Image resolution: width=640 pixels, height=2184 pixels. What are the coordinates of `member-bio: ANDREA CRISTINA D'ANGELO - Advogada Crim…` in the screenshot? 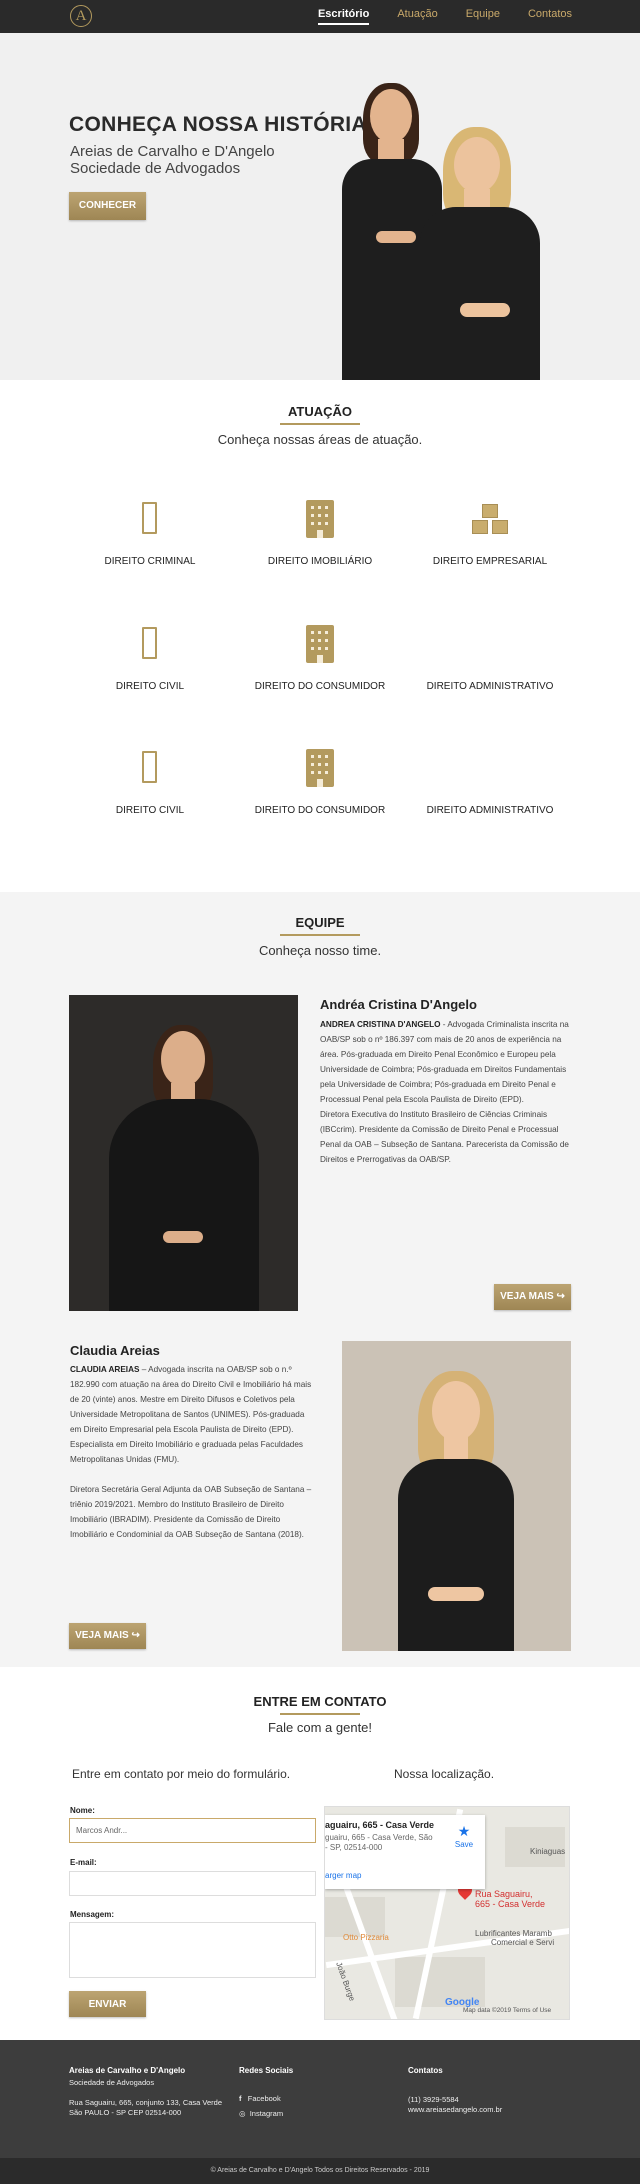 It's located at (446, 1092).